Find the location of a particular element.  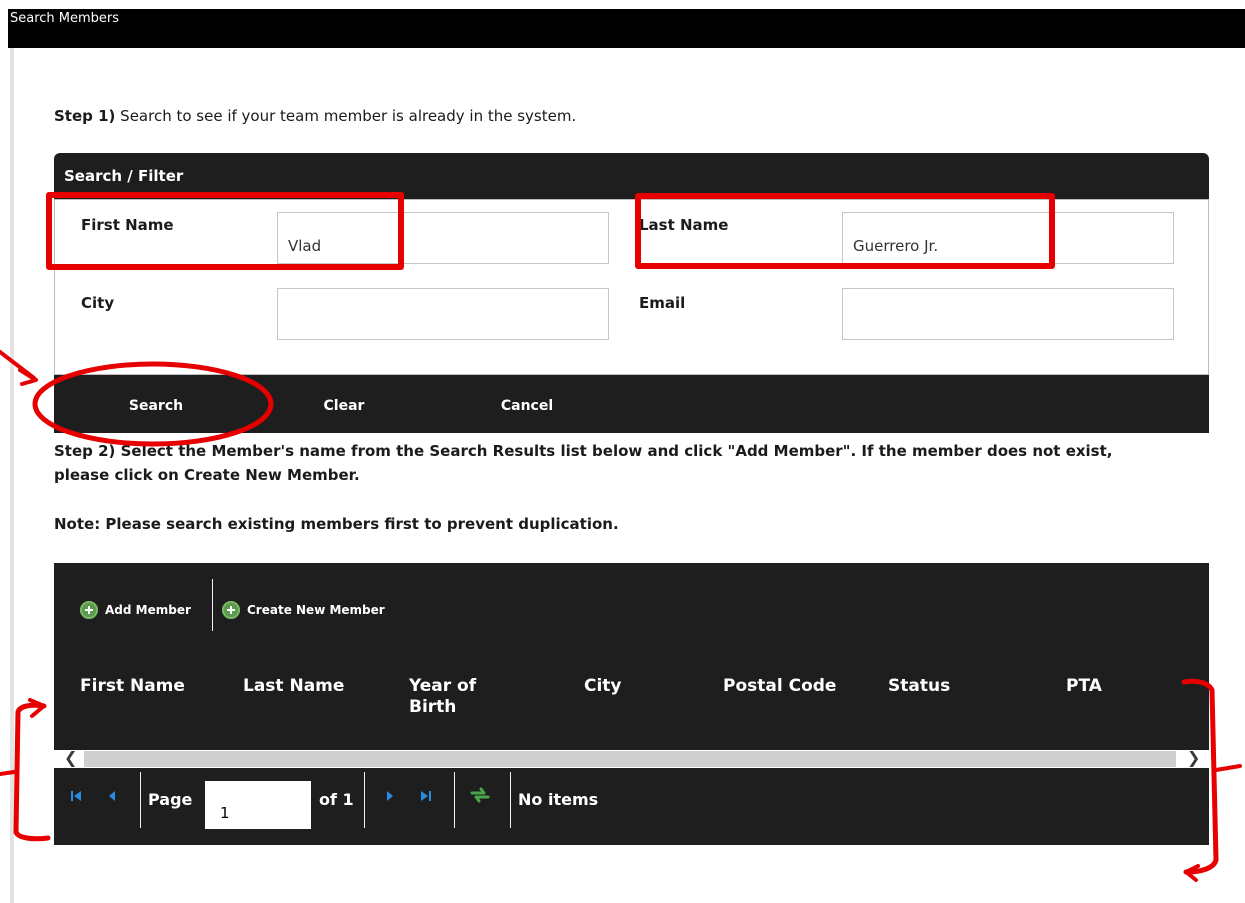

page-label: Page is located at coordinates (170, 799).